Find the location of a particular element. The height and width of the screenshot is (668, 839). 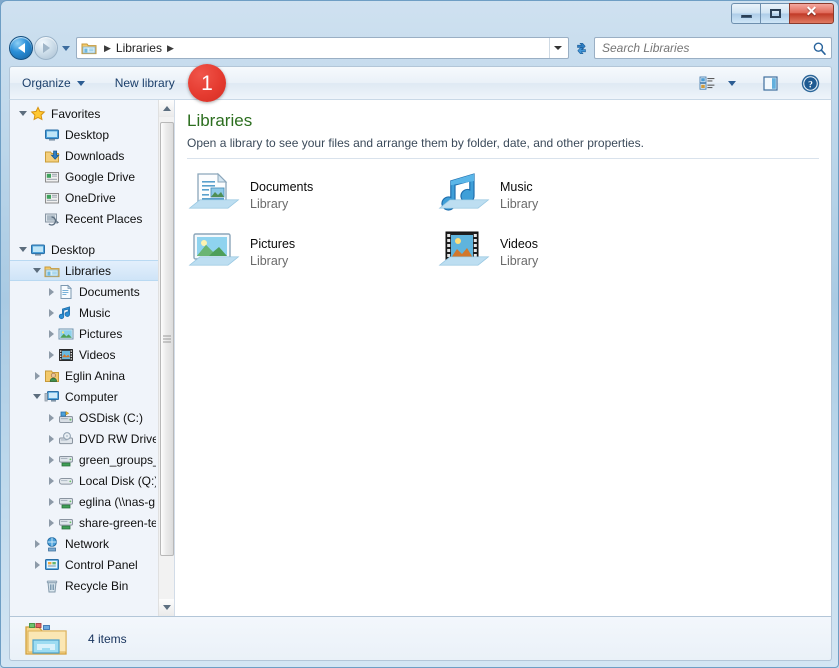

search-box is located at coordinates (713, 48).